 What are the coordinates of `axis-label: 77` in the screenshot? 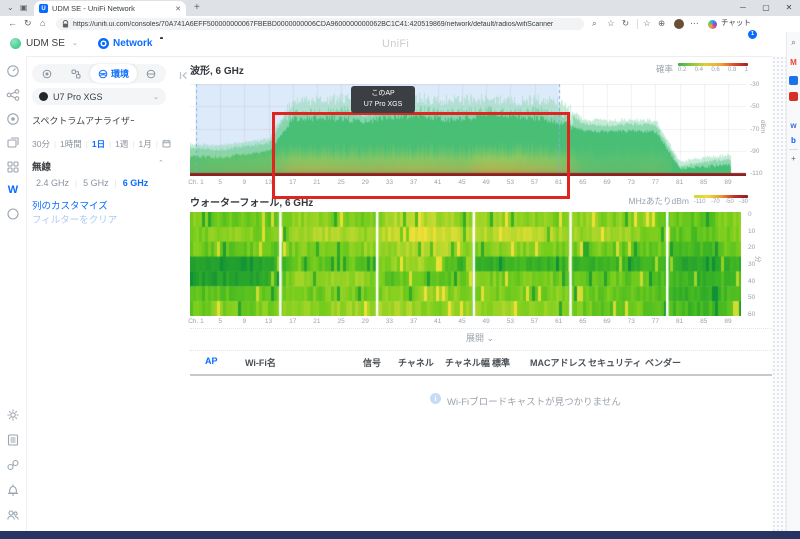 It's located at (655, 182).